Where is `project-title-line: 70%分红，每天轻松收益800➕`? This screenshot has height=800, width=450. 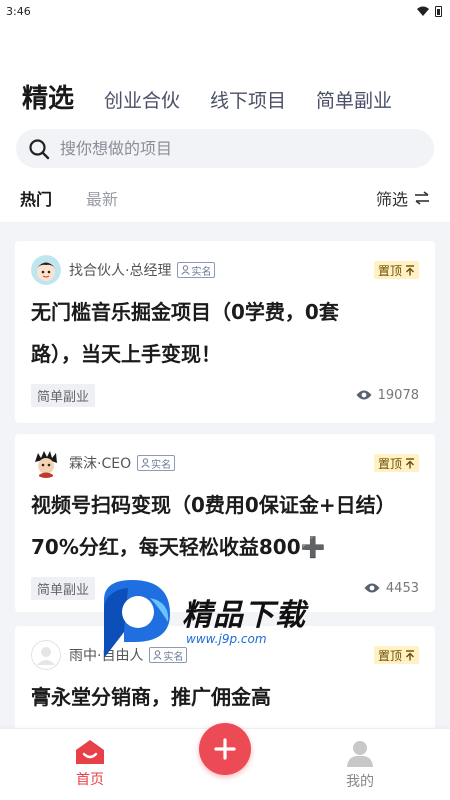 project-title-line: 70%分红，每天轻松收益800➕ is located at coordinates (178, 547).